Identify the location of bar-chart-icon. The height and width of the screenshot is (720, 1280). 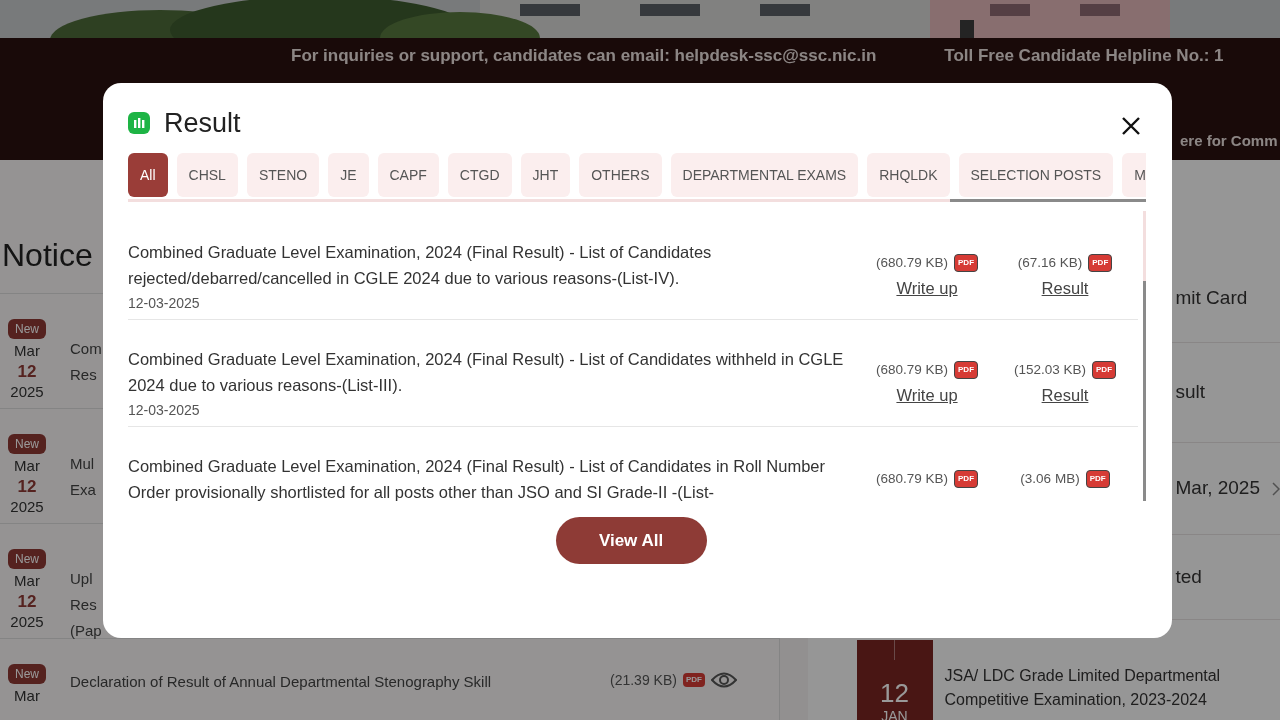
(139, 123).